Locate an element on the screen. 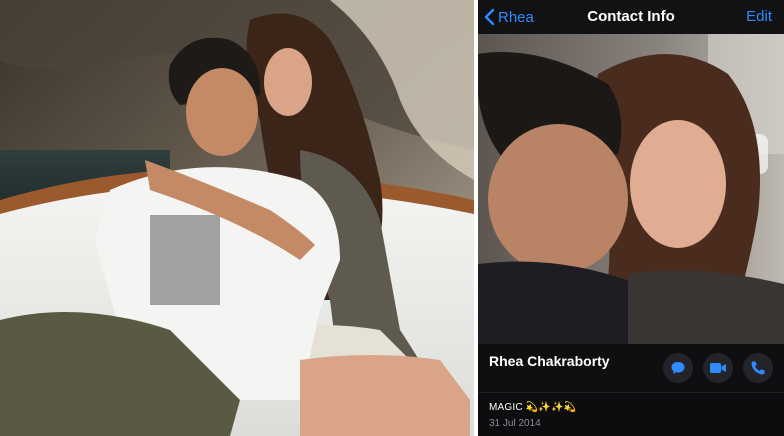 This screenshot has height=436, width=784. navigation-bar: Rhea Contact Info Edit is located at coordinates (631, 17).